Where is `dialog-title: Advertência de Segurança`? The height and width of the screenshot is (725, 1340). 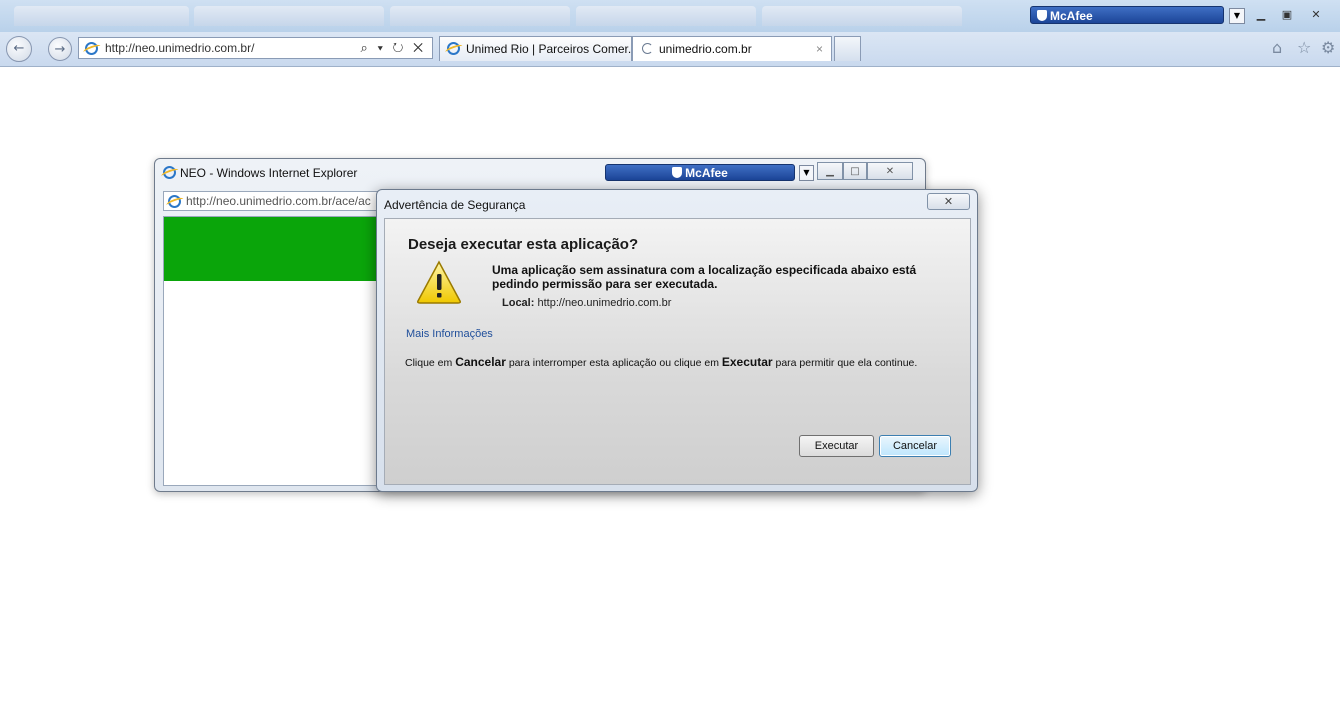 dialog-title: Advertência de Segurança is located at coordinates (455, 205).